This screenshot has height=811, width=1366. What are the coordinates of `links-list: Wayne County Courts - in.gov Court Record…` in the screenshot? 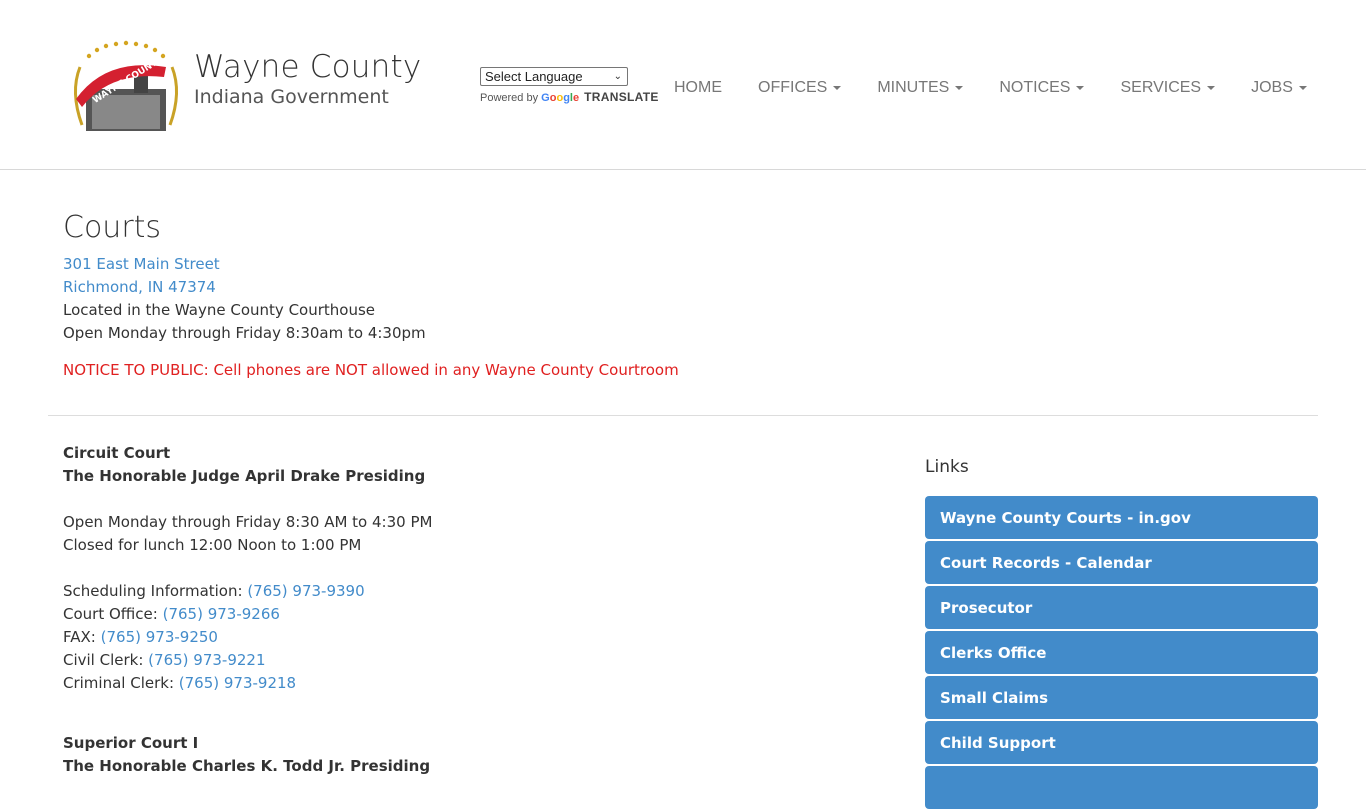 It's located at (1121, 653).